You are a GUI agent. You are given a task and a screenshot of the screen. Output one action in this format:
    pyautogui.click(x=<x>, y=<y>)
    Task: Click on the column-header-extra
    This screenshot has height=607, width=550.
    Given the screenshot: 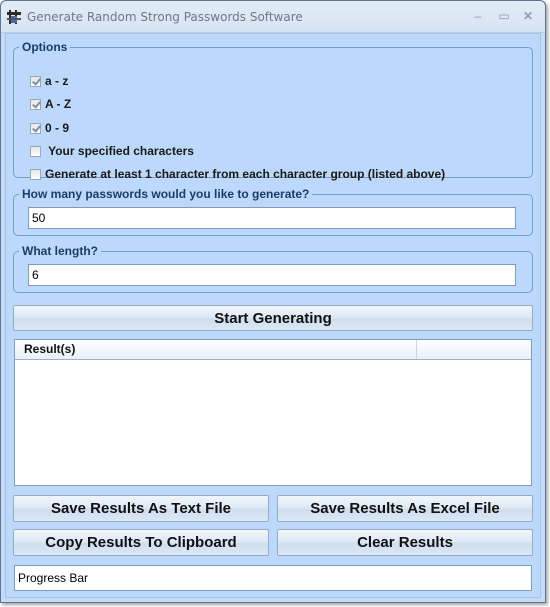 What is the action you would take?
    pyautogui.click(x=474, y=349)
    